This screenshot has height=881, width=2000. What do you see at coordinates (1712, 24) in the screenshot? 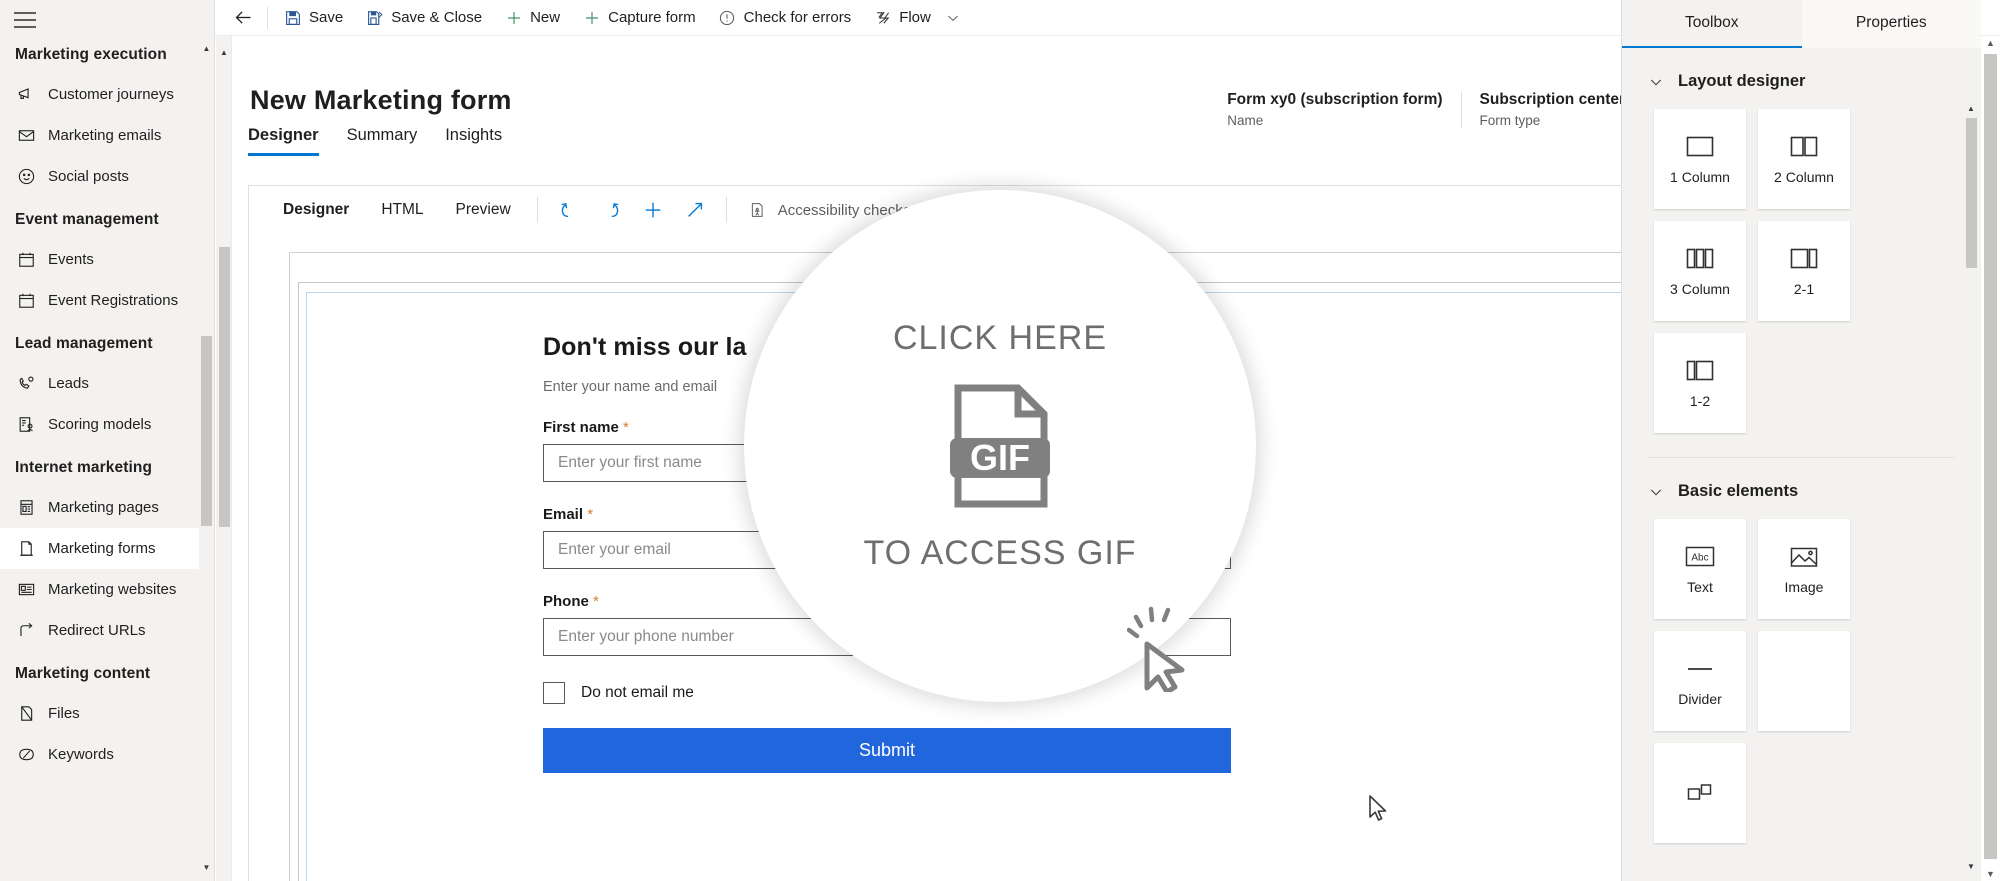
I see `tab-toolbox: Toolbox` at bounding box center [1712, 24].